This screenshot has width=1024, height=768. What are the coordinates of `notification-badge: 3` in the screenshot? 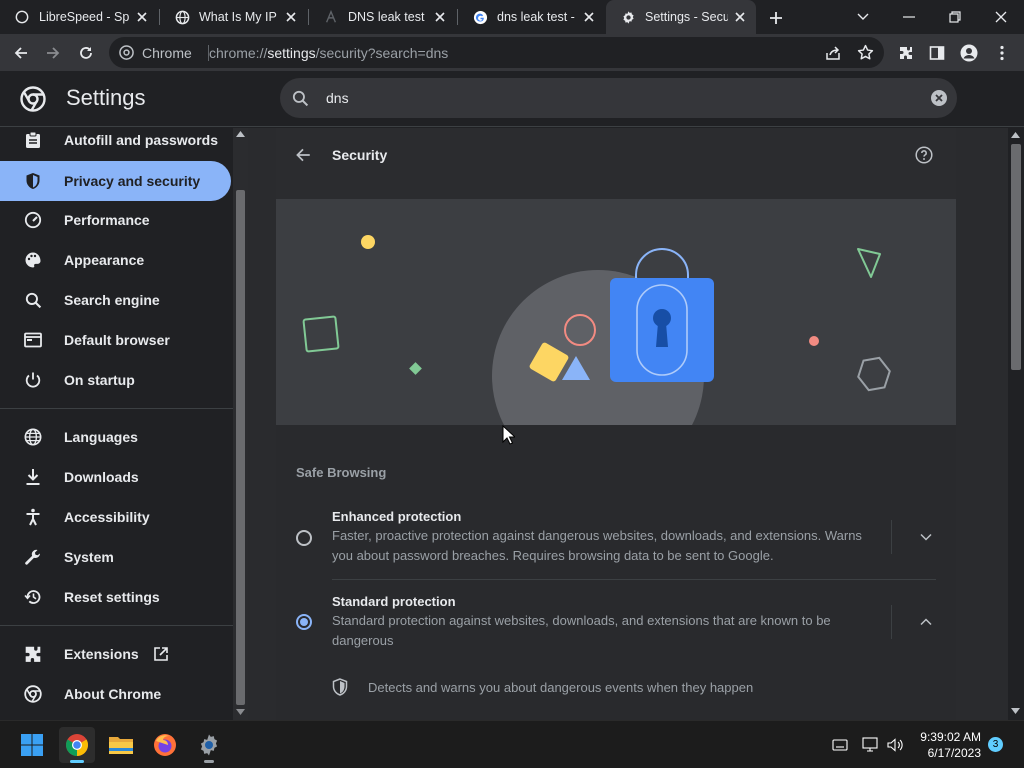 It's located at (995, 744).